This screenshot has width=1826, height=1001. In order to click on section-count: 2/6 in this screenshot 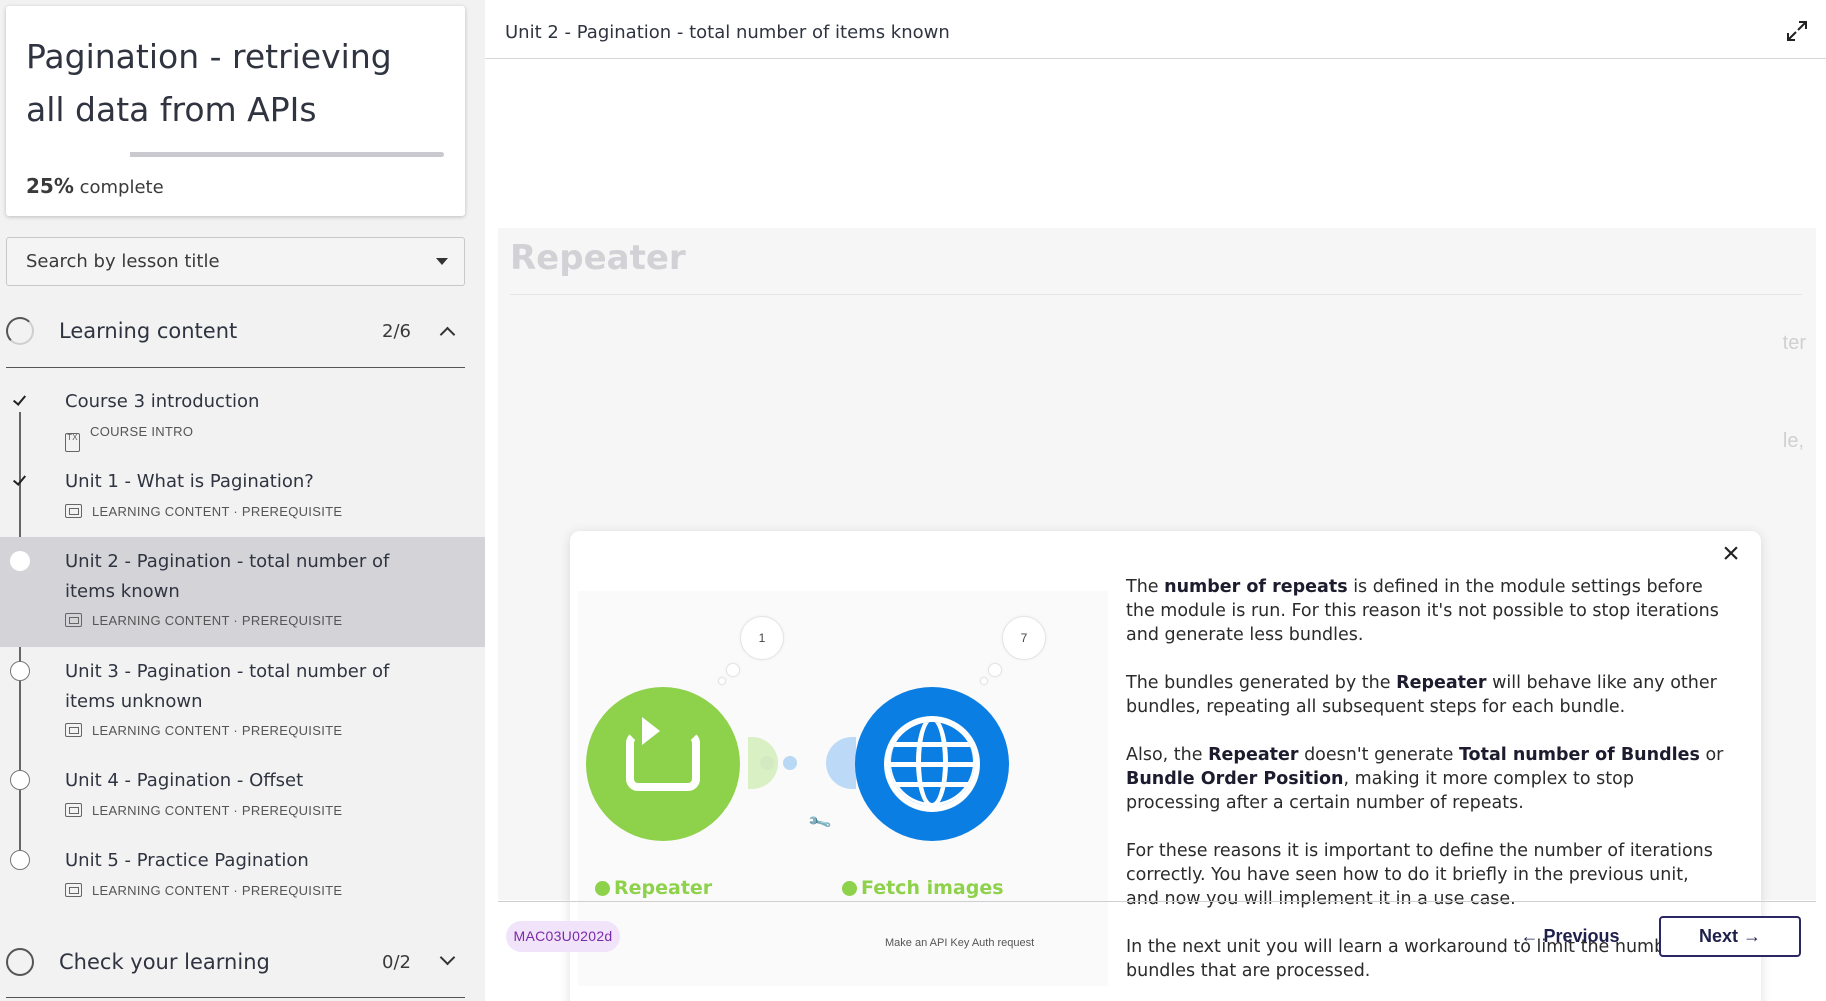, I will do `click(396, 331)`.